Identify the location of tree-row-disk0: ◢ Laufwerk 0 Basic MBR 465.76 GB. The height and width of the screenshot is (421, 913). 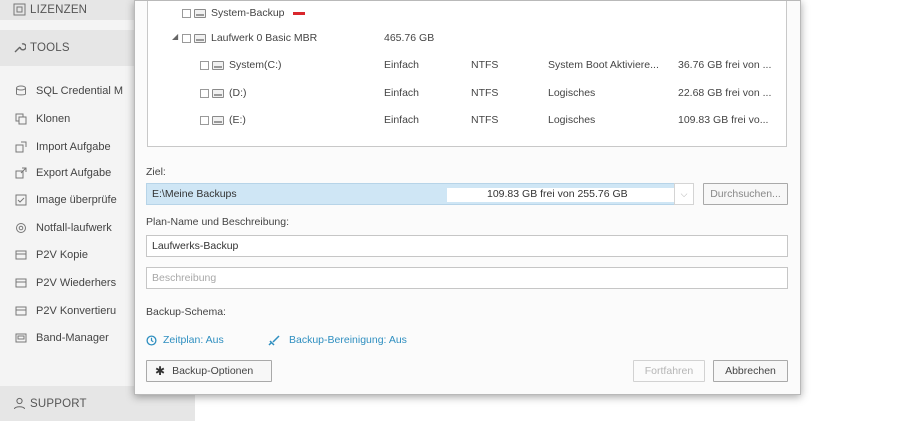
(468, 39).